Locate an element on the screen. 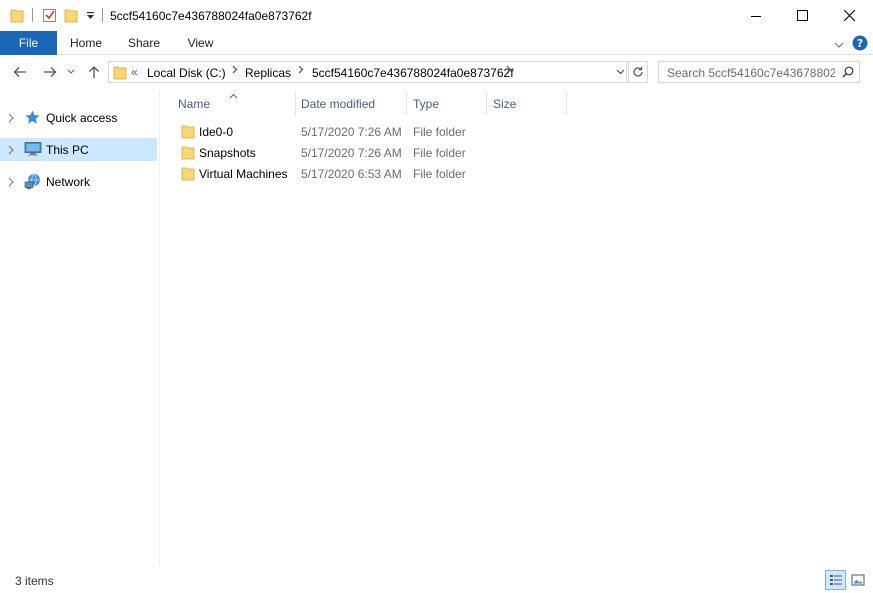  minimize-button is located at coordinates (756, 15).